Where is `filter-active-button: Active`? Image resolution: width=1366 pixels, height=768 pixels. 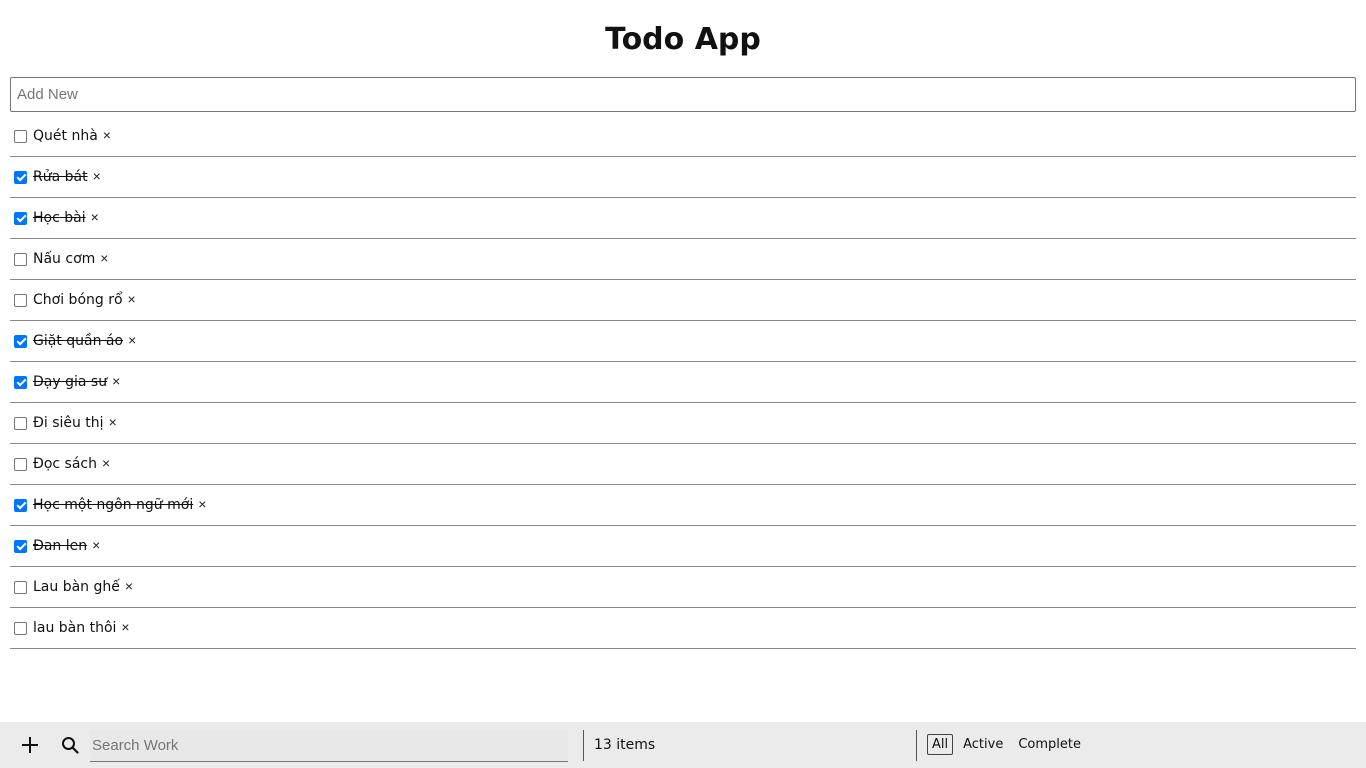
filter-active-button: Active is located at coordinates (983, 744).